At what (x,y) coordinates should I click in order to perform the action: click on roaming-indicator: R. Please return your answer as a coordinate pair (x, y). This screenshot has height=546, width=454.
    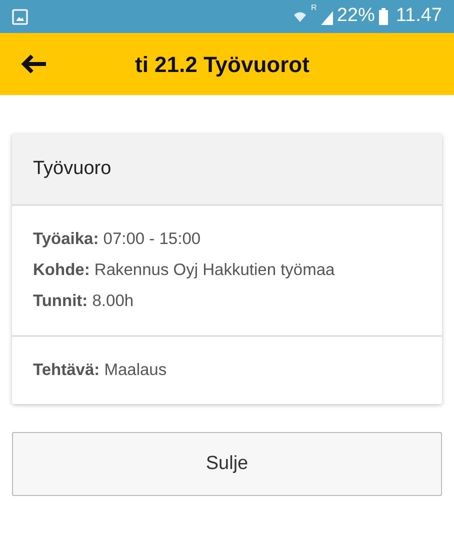
    Looking at the image, I should click on (314, 8).